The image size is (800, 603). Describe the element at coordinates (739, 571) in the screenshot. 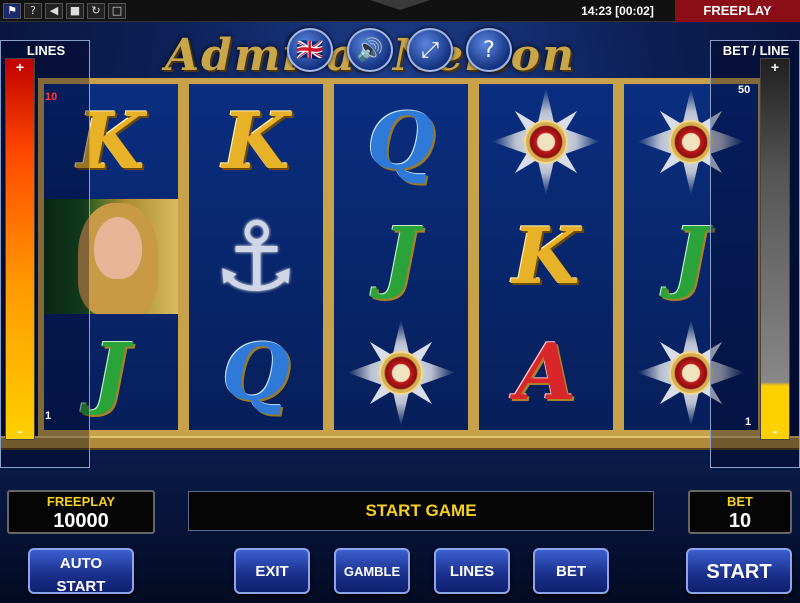

I see `start-button: START` at that location.